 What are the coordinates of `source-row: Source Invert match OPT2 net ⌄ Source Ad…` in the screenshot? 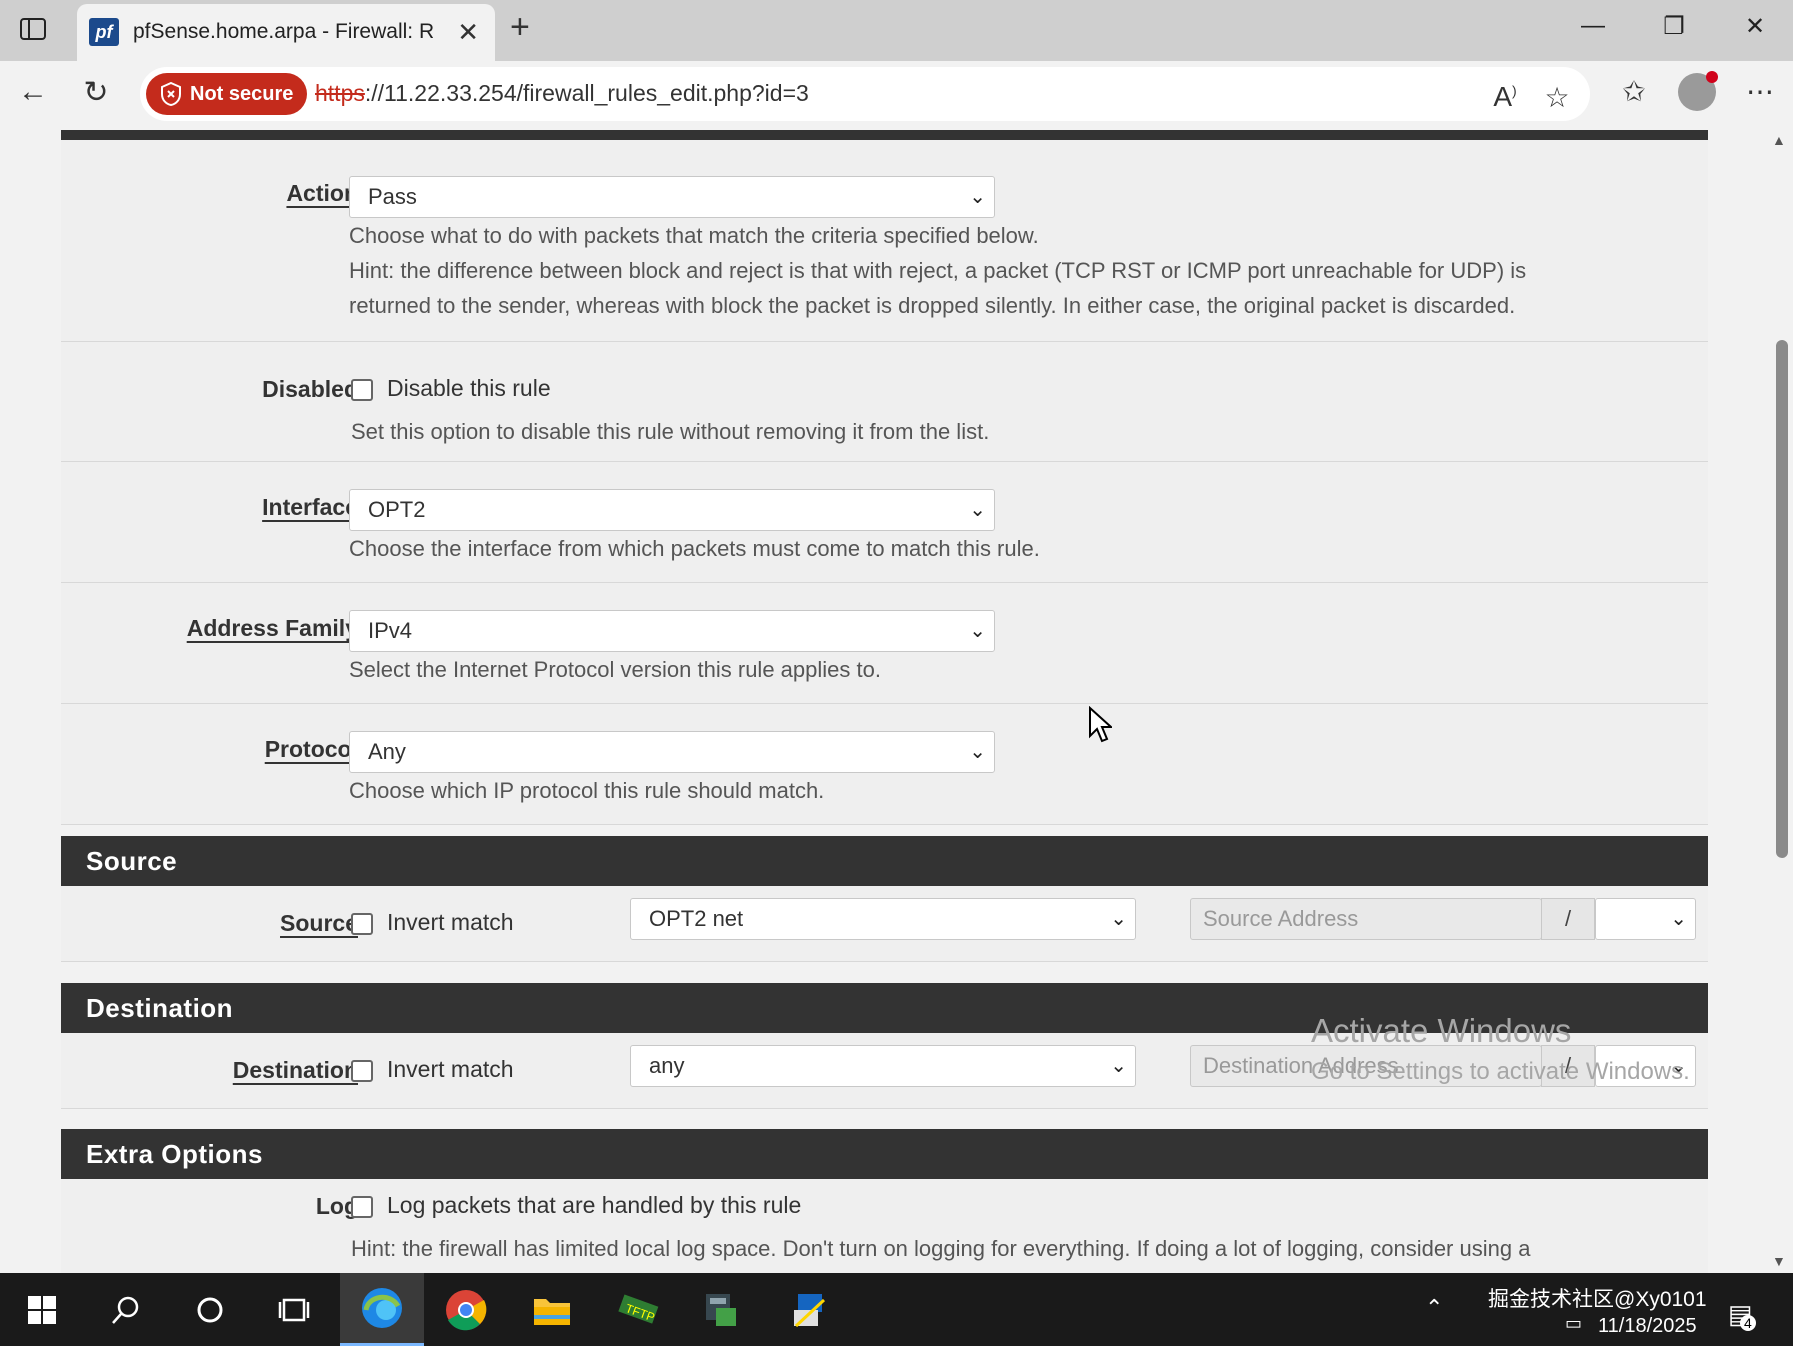 It's located at (884, 924).